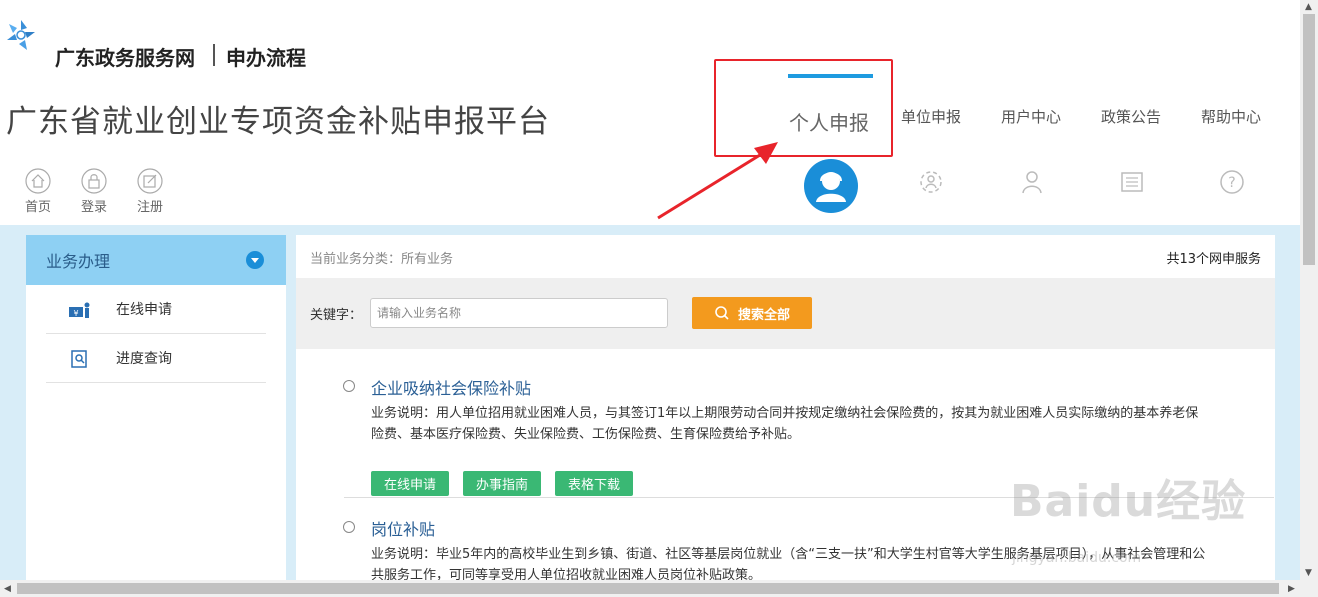 This screenshot has height=597, width=1318. What do you see at coordinates (519, 313) in the screenshot?
I see `search-input` at bounding box center [519, 313].